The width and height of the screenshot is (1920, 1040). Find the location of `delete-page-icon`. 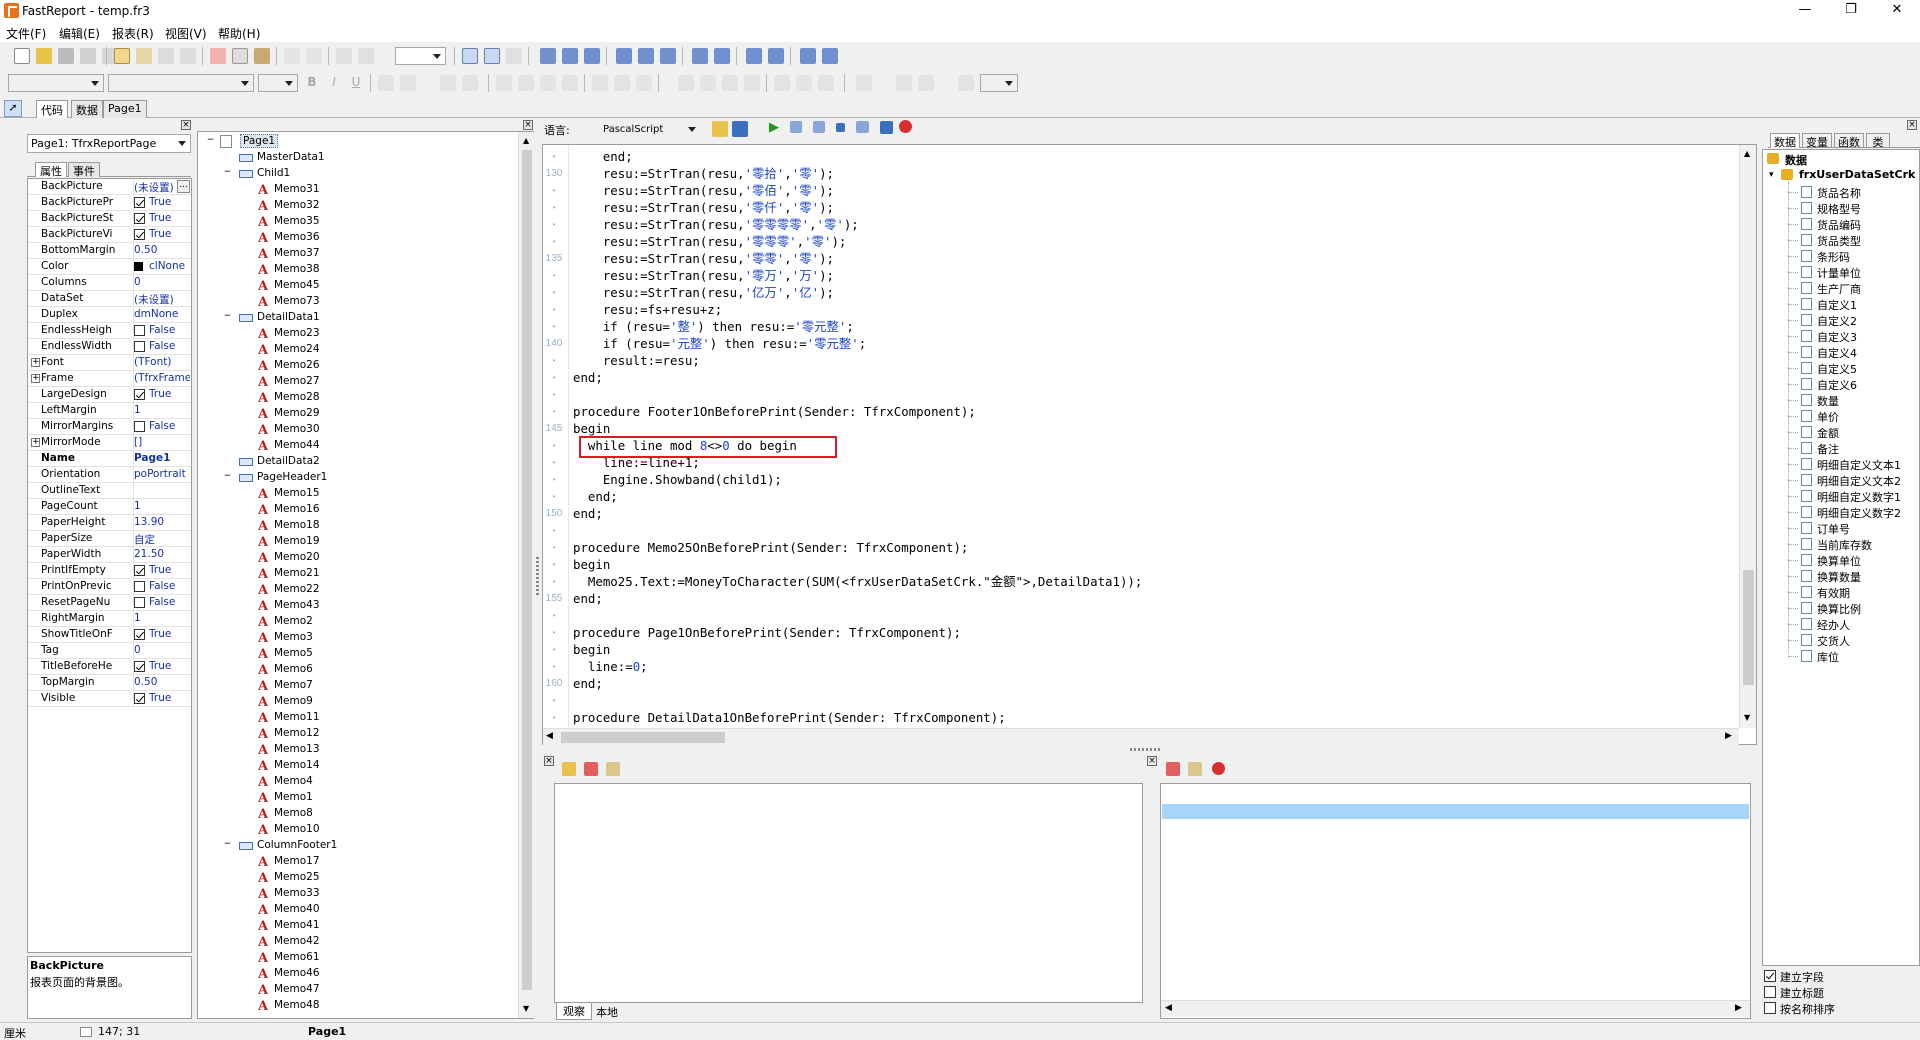

delete-page-icon is located at coordinates (166, 56).